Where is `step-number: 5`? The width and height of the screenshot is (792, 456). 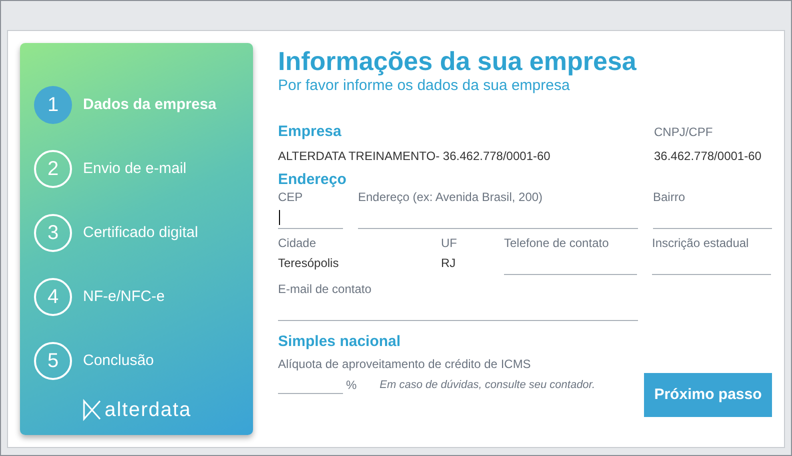
step-number: 5 is located at coordinates (53, 361).